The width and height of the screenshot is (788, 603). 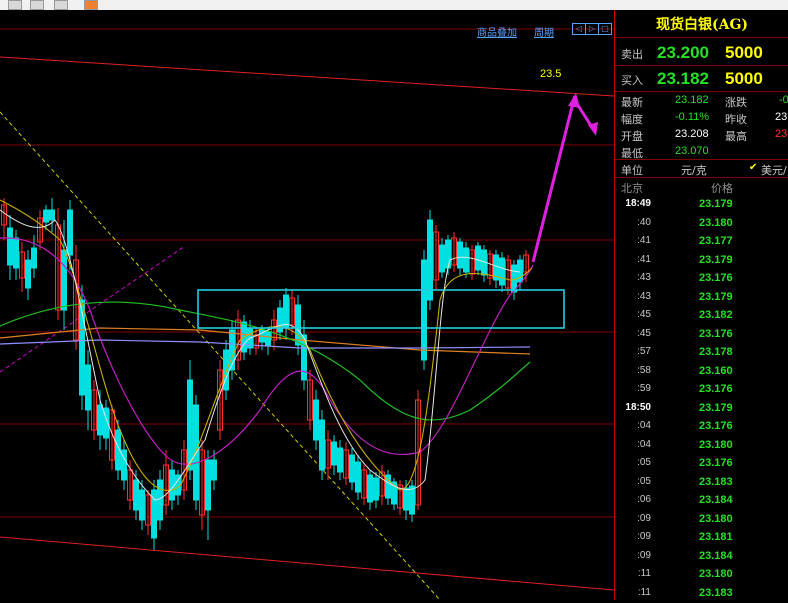 I want to click on tick-row: :41 23.179, so click(x=701, y=261).